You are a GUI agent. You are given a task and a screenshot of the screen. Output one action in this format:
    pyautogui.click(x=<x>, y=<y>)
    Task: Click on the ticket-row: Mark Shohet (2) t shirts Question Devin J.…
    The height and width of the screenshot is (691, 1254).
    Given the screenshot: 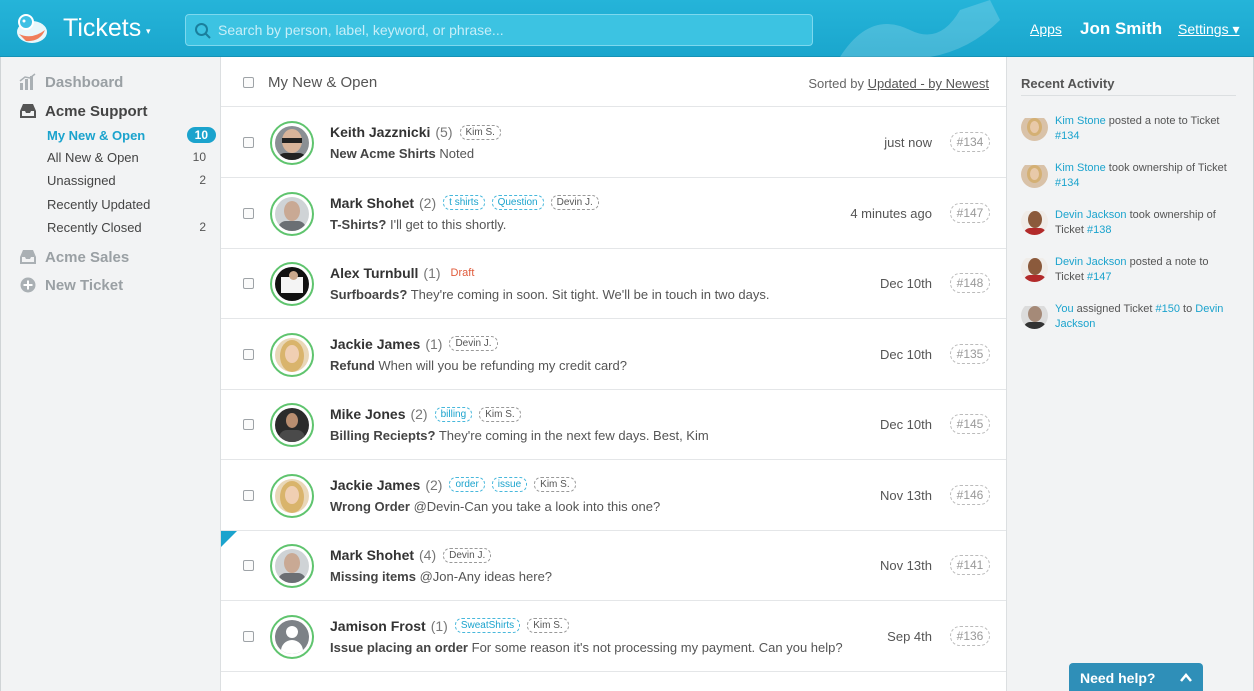 What is the action you would take?
    pyautogui.click(x=613, y=214)
    